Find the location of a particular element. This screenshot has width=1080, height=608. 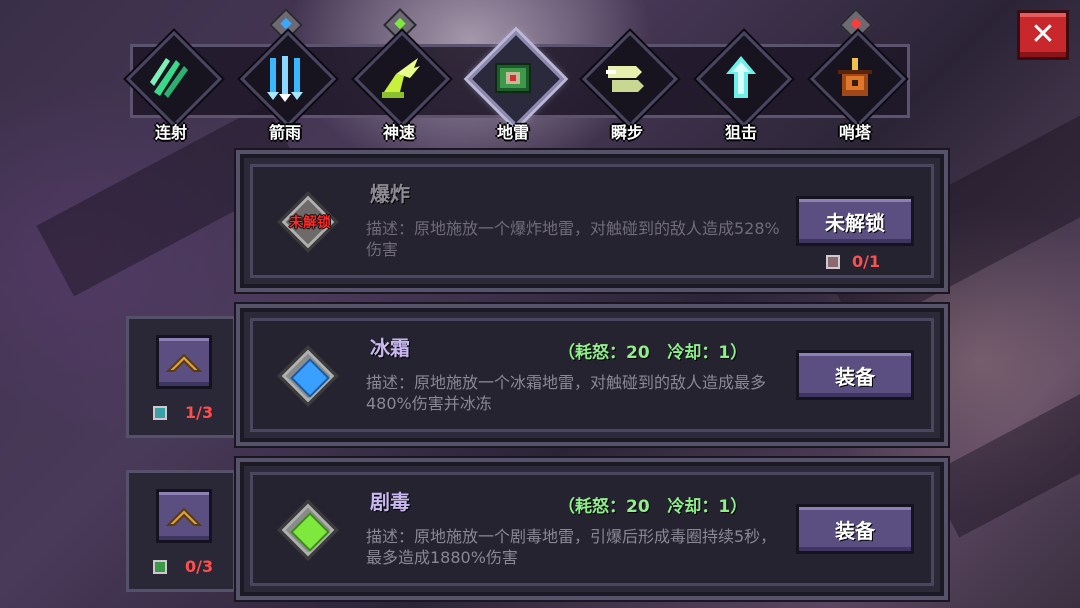

tab-label: 狙击 is located at coordinates (740, 132).